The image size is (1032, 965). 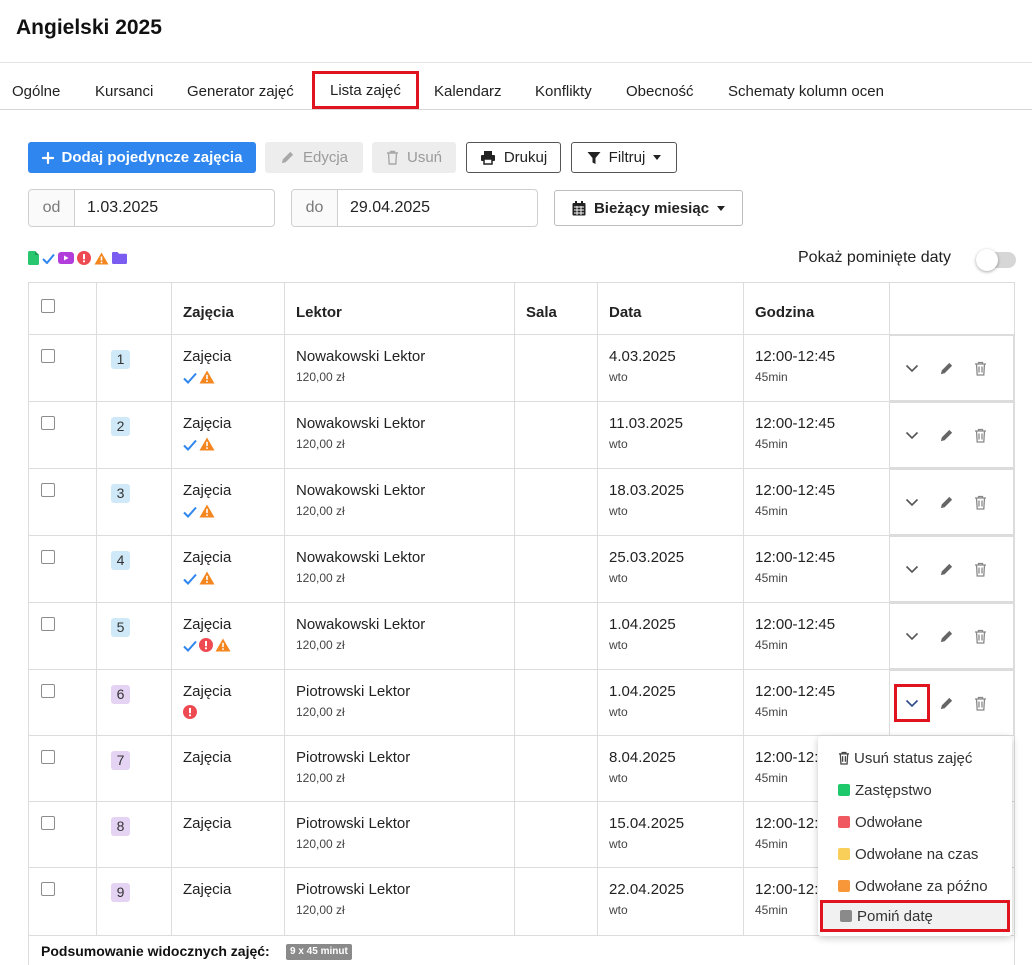 I want to click on pencil-icon, so click(x=946, y=636).